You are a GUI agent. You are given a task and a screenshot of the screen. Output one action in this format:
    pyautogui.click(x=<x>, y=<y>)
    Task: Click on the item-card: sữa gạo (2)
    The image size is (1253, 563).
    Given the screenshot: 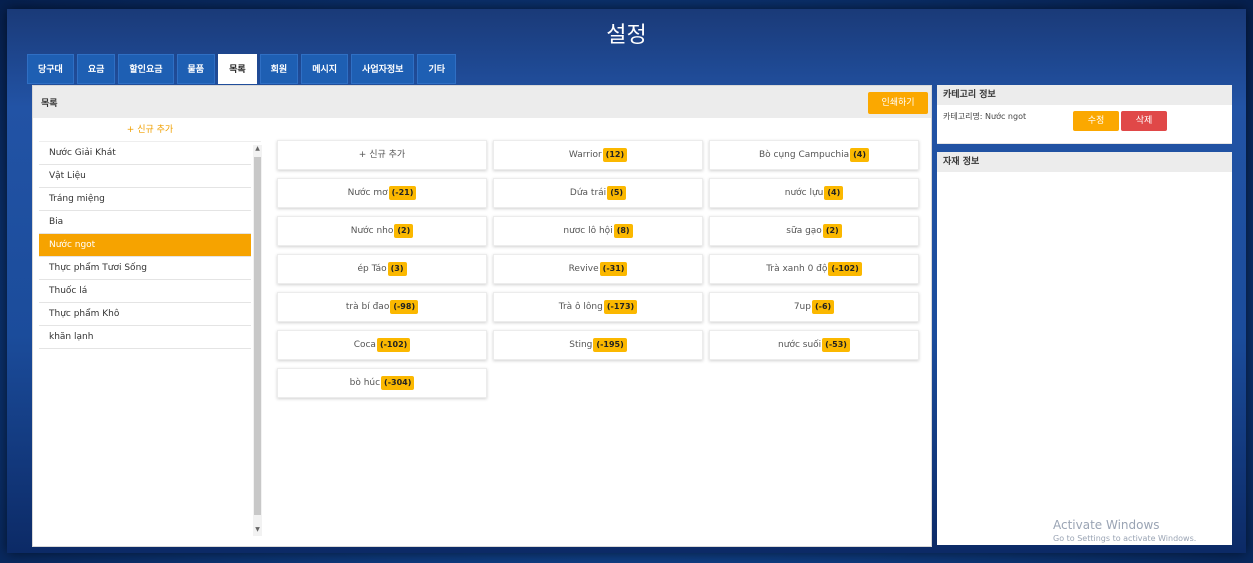 What is the action you would take?
    pyautogui.click(x=814, y=231)
    